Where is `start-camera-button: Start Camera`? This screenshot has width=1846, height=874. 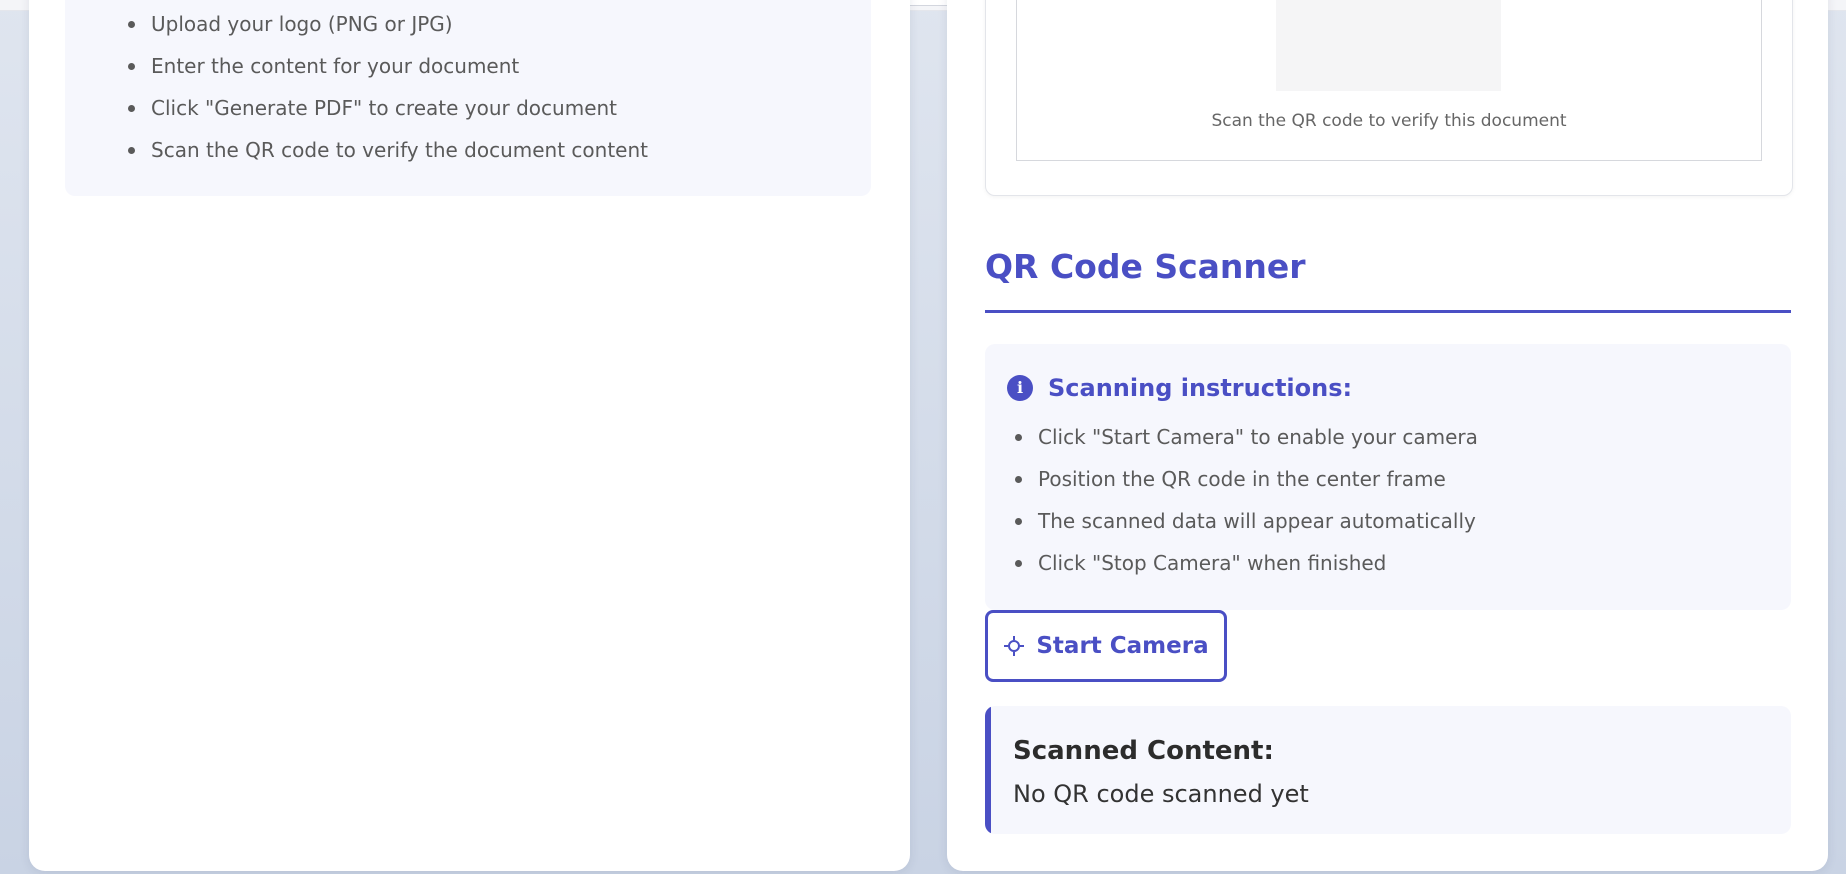
start-camera-button: Start Camera is located at coordinates (1106, 646).